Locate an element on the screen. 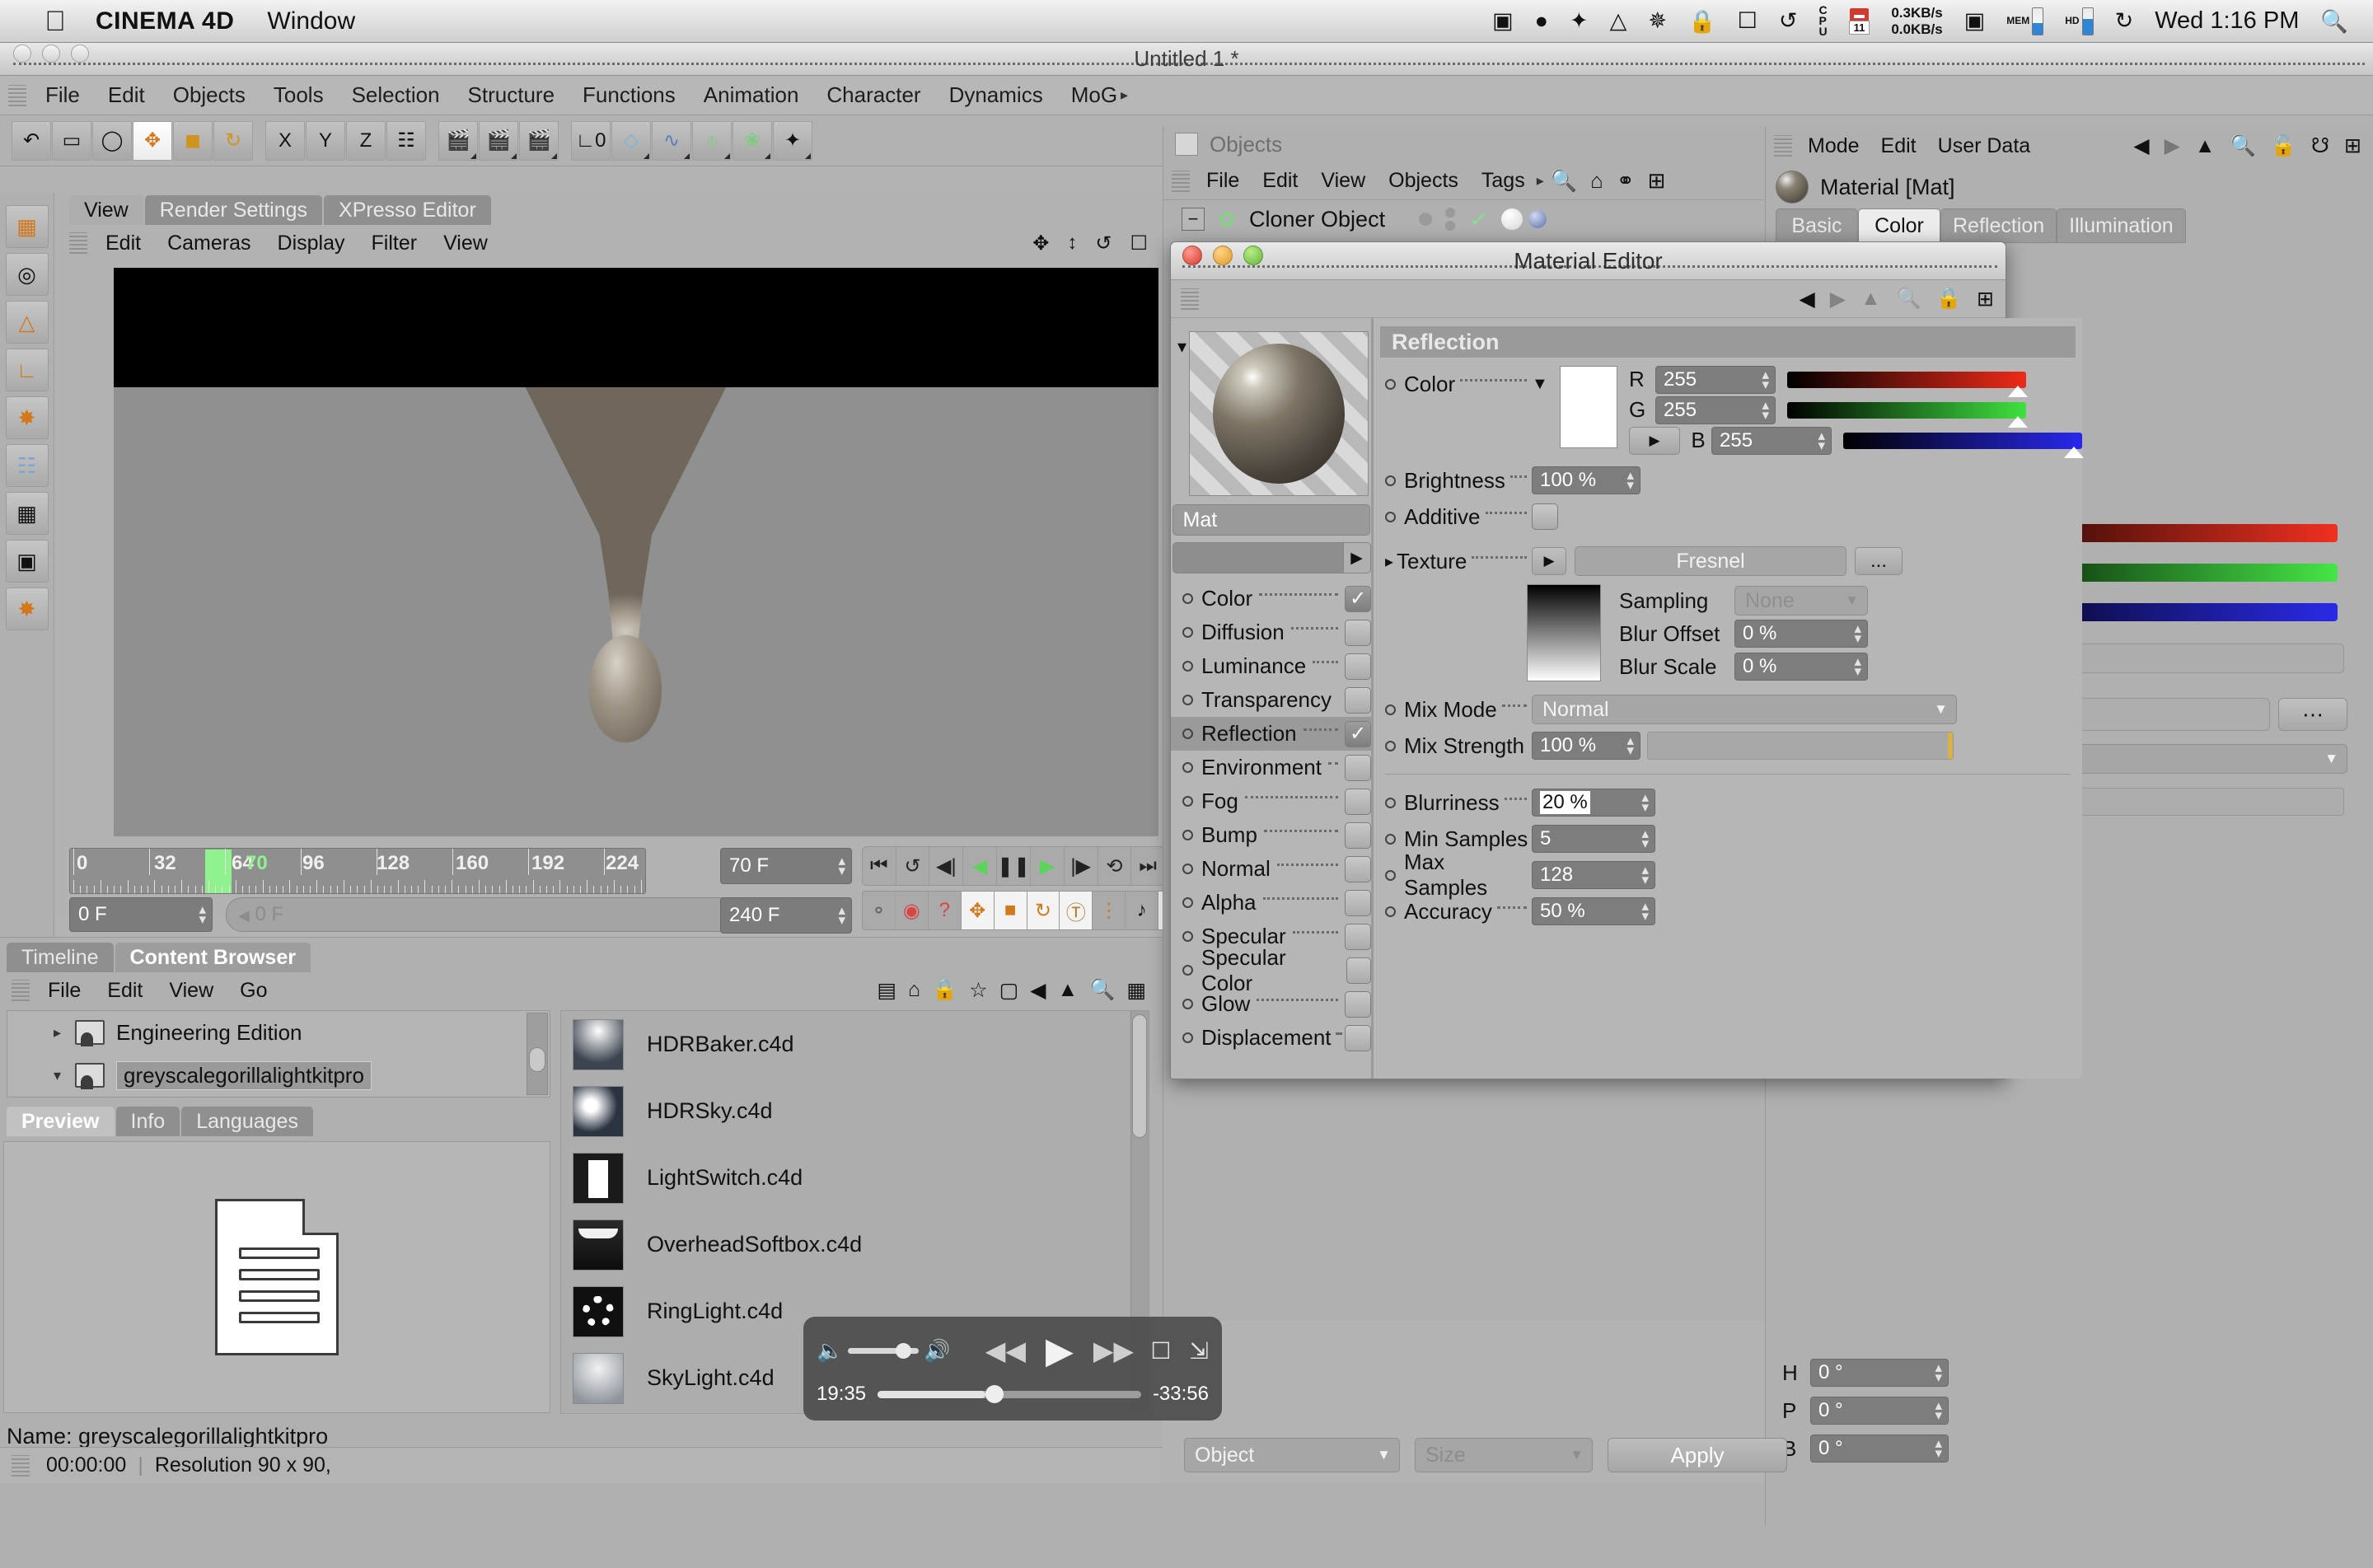  accuracy-row: Accuracy 50 % ▴ ▾ is located at coordinates (1728, 911).